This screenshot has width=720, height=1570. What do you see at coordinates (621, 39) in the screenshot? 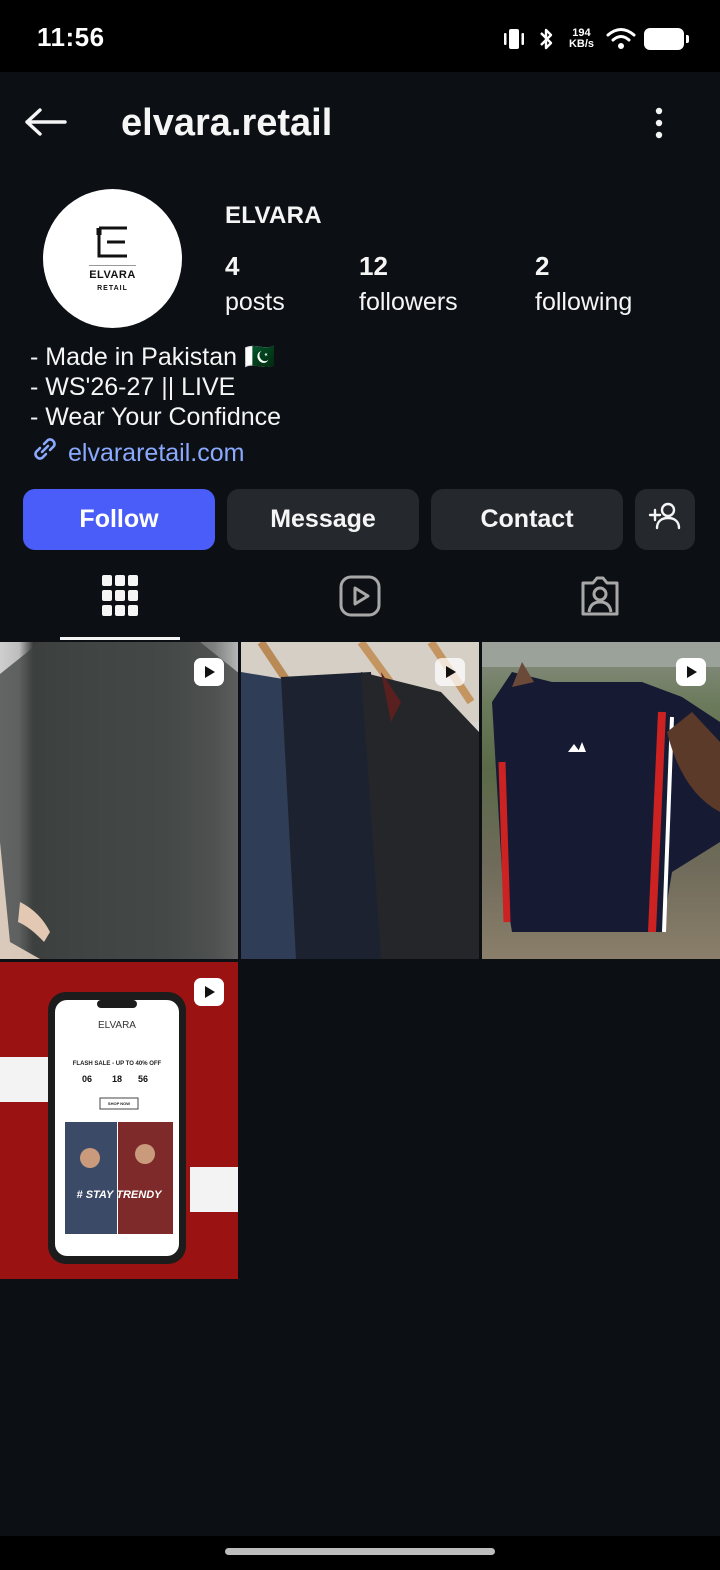
I see `wifi-icon` at bounding box center [621, 39].